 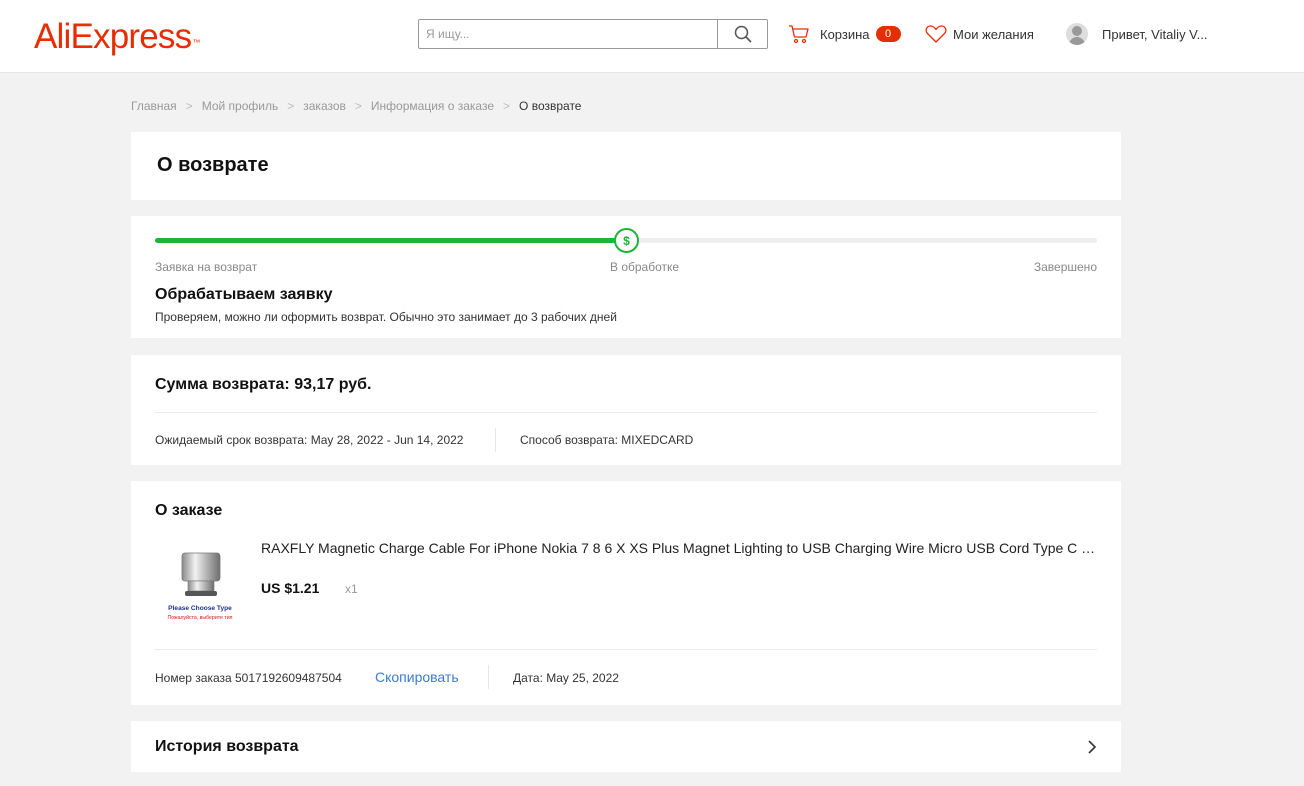 I want to click on cart-link: Корзина 0, so click(x=844, y=34).